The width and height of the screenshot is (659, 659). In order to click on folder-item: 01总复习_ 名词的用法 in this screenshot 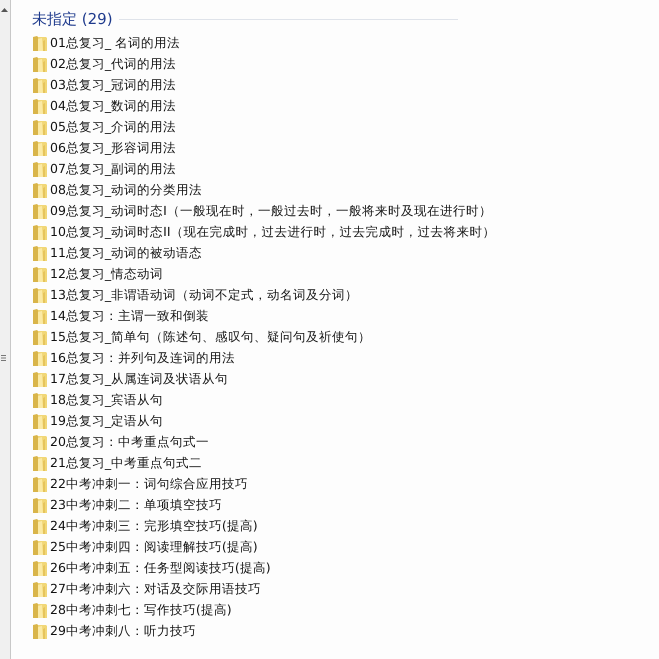, I will do `click(106, 43)`.